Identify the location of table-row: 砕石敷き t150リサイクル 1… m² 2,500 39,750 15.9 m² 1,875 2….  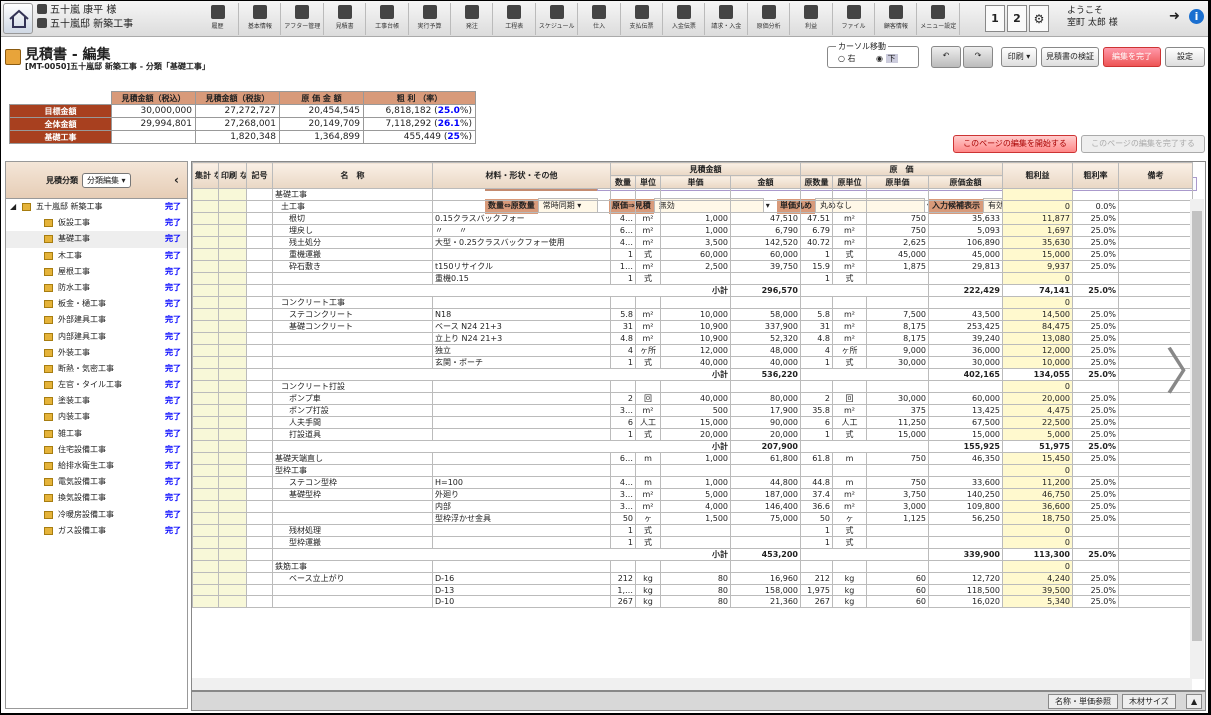
(692, 266).